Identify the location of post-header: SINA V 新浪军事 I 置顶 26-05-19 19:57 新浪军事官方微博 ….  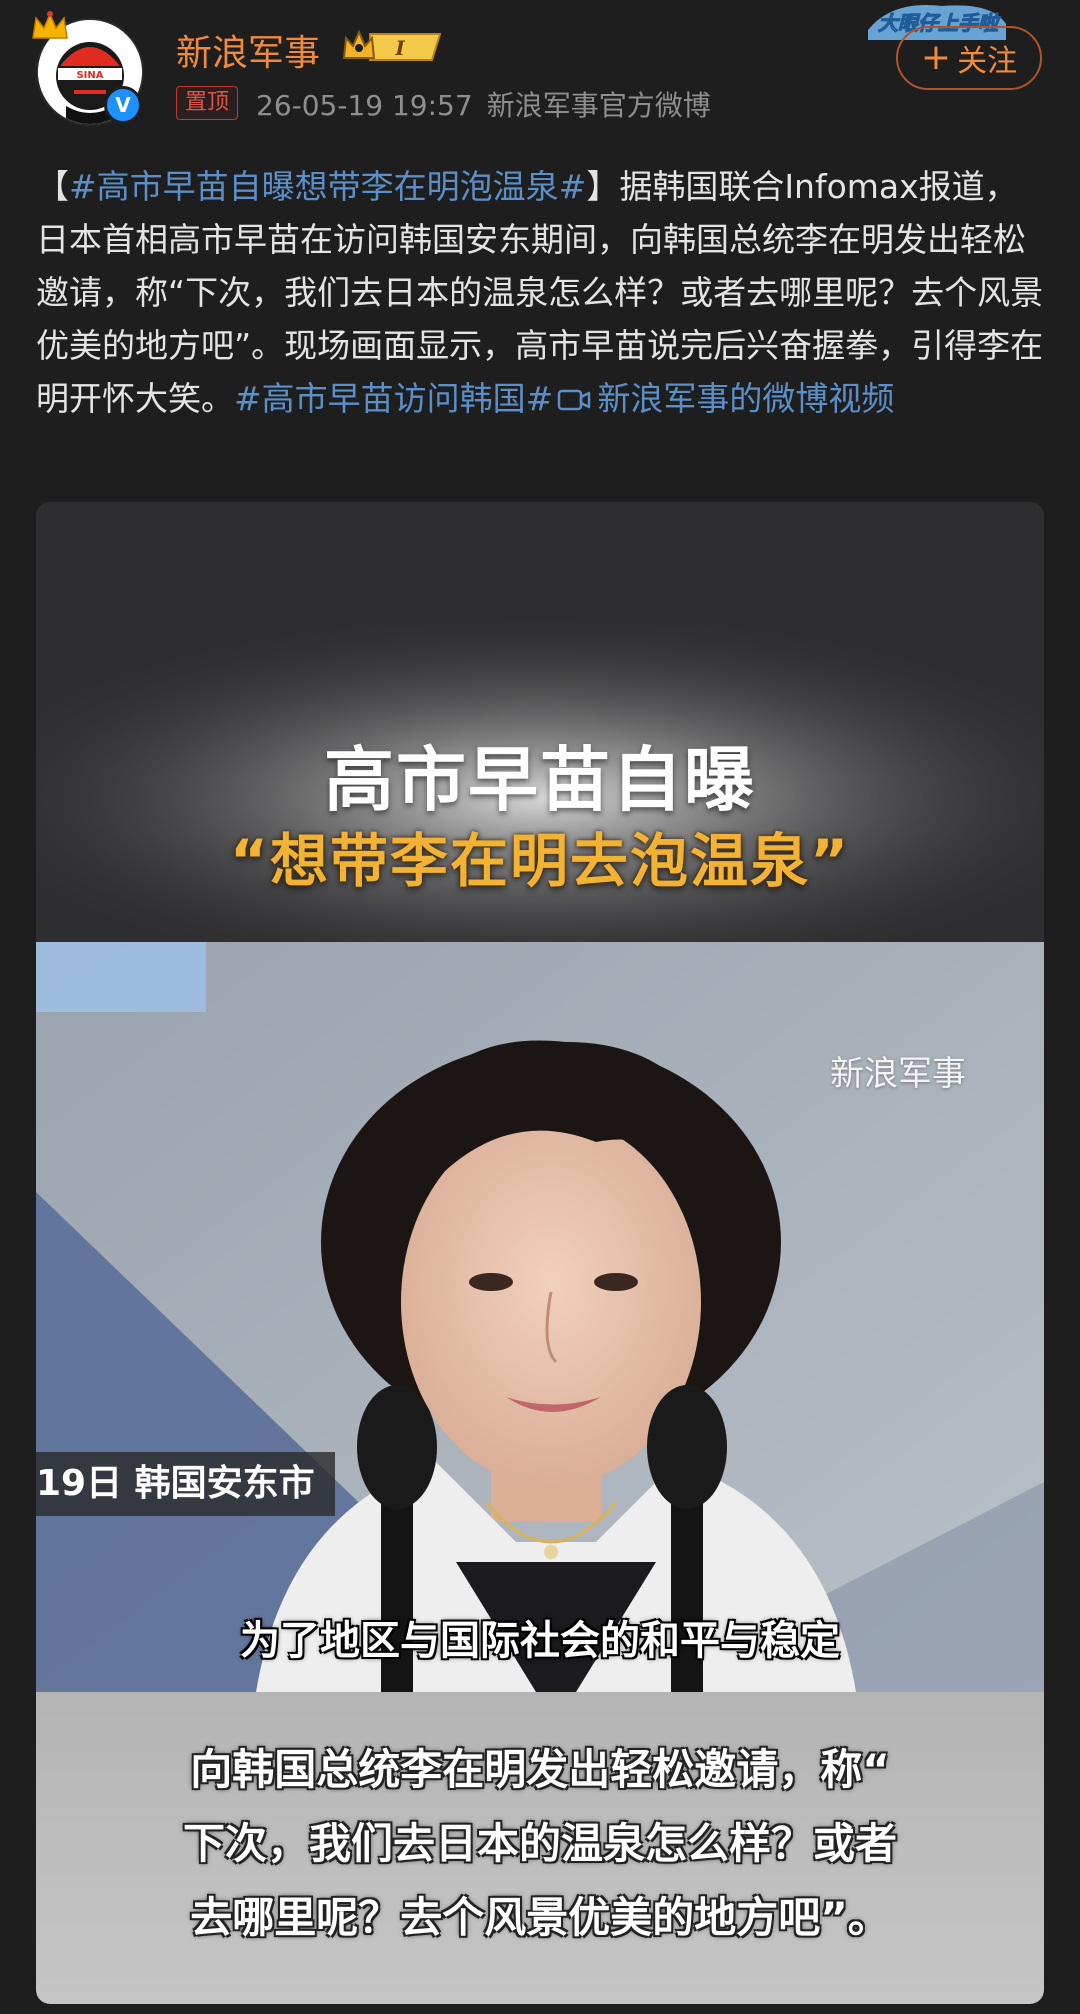
(540, 70).